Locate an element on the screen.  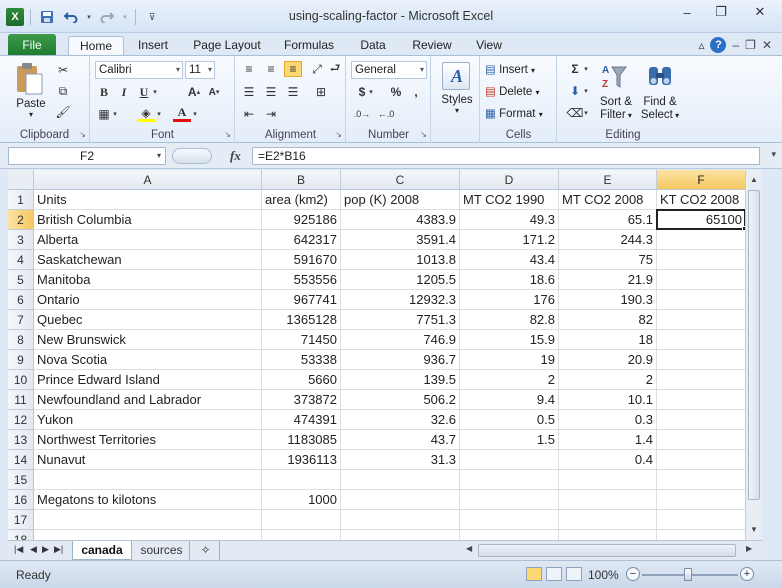
column-header-d: D is located at coordinates (509, 180).